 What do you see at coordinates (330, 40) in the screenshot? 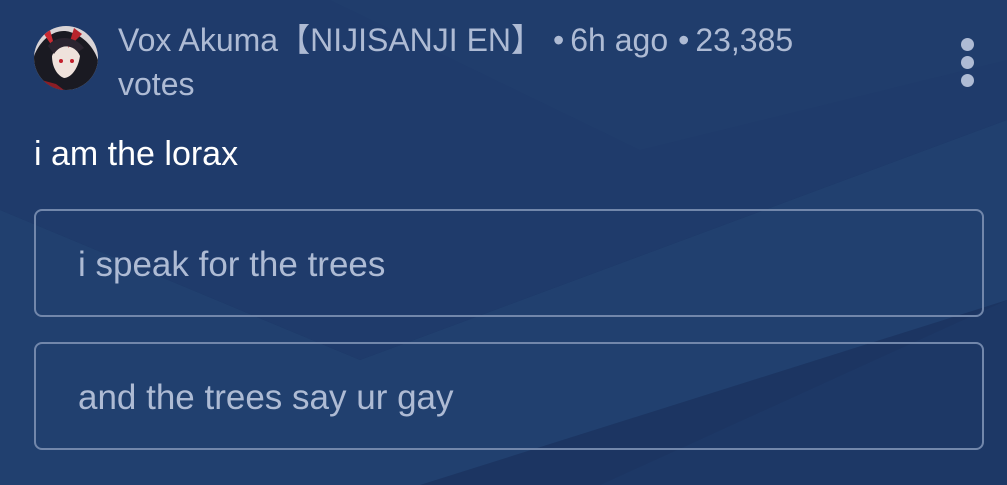
I see `author-name: Vox Akuma【NIJISANJI EN】` at bounding box center [330, 40].